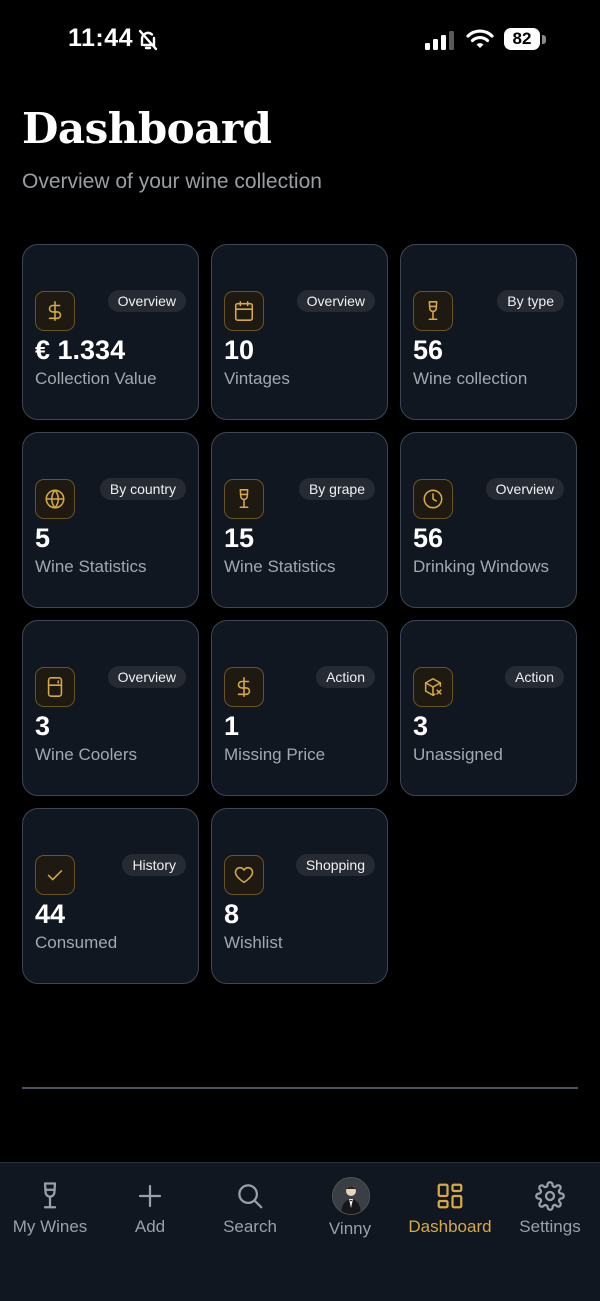 Image resolution: width=600 pixels, height=1301 pixels. I want to click on status-time: 11:44, so click(101, 38).